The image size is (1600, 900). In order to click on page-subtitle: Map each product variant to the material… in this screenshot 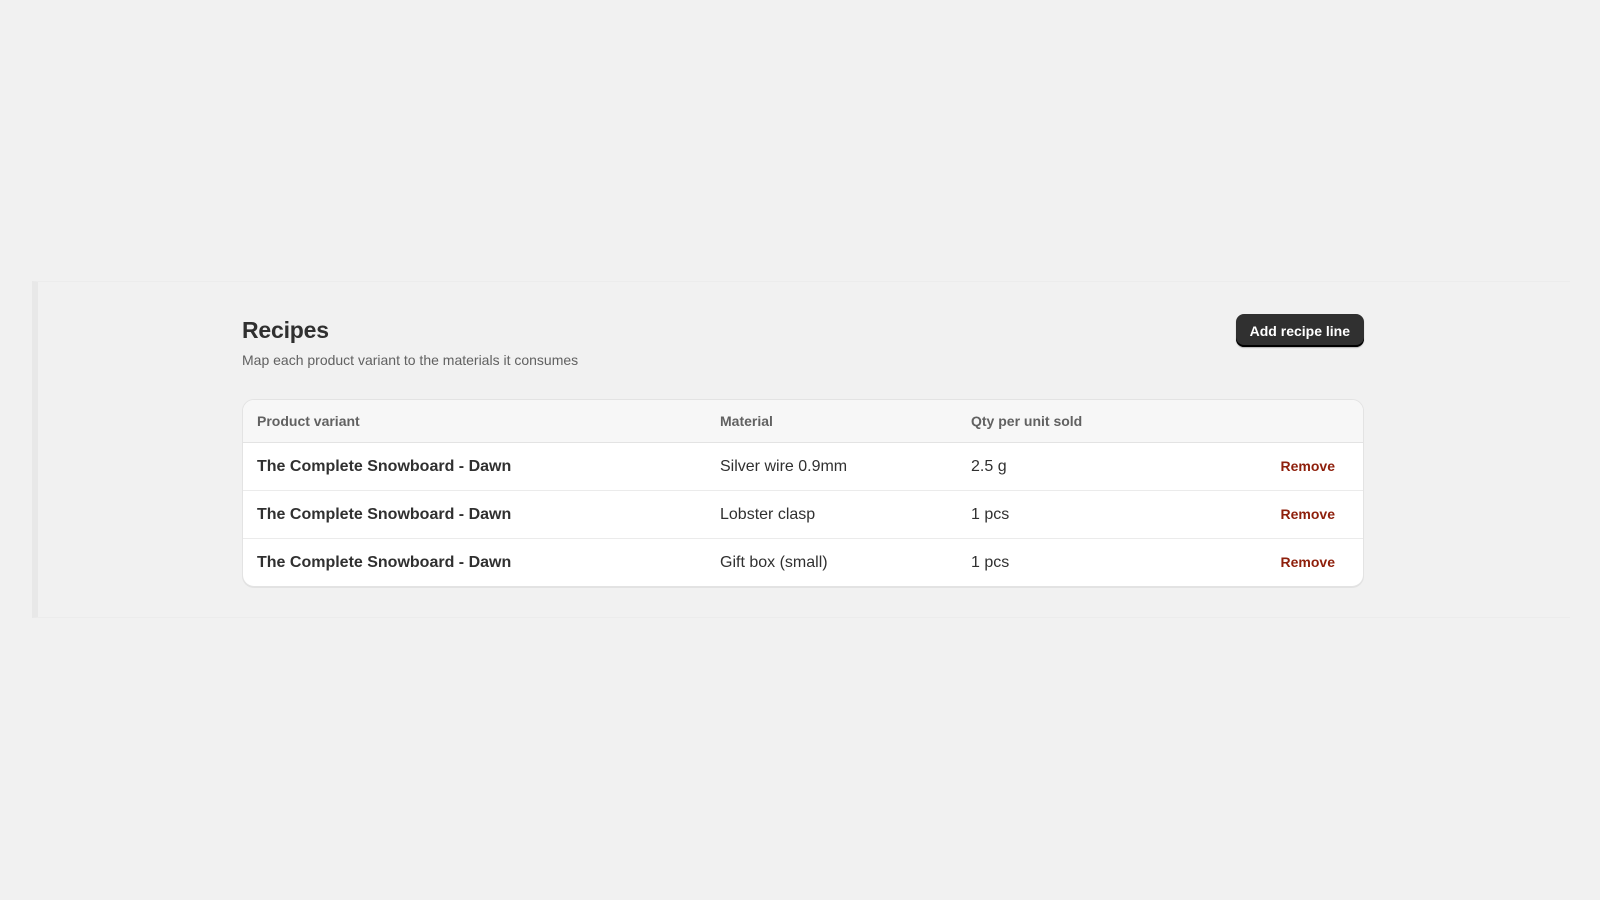, I will do `click(410, 360)`.